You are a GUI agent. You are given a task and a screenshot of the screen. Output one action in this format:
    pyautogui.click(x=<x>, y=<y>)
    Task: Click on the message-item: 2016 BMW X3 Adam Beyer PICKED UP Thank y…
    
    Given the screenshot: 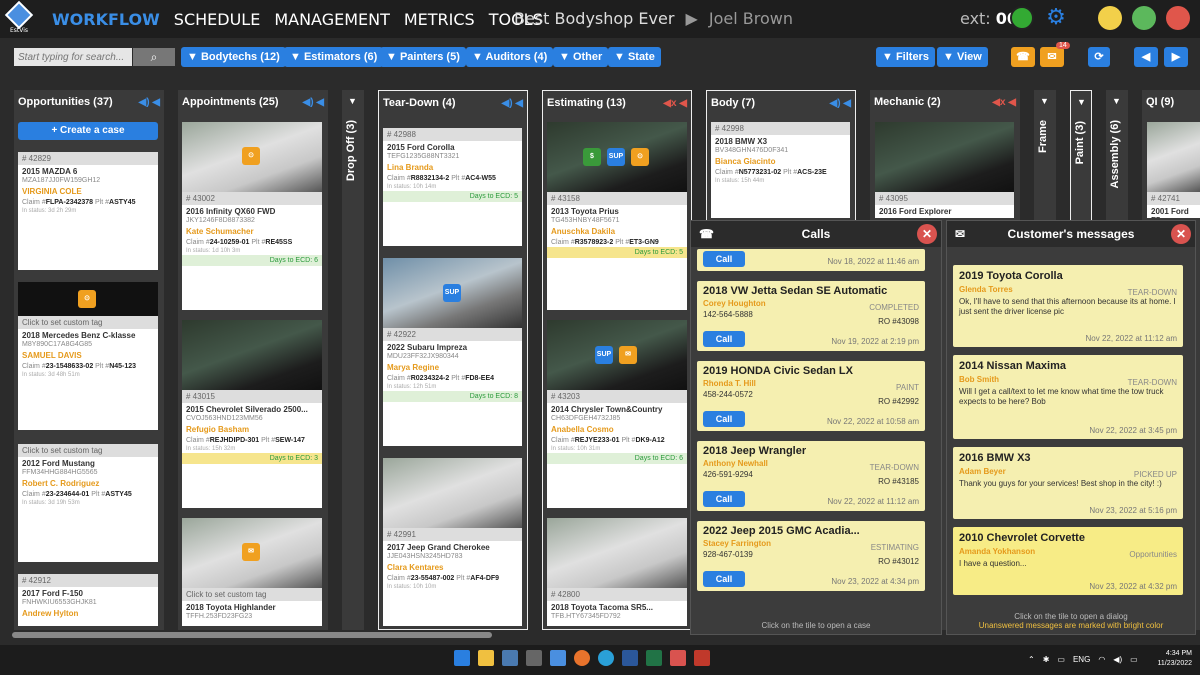 What is the action you would take?
    pyautogui.click(x=1068, y=483)
    